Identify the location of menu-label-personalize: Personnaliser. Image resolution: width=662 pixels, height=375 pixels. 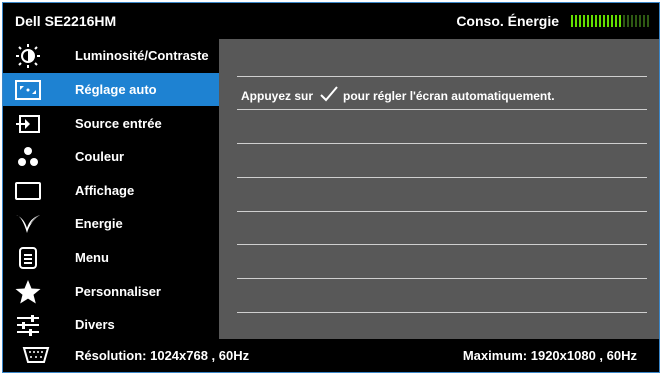
(118, 291).